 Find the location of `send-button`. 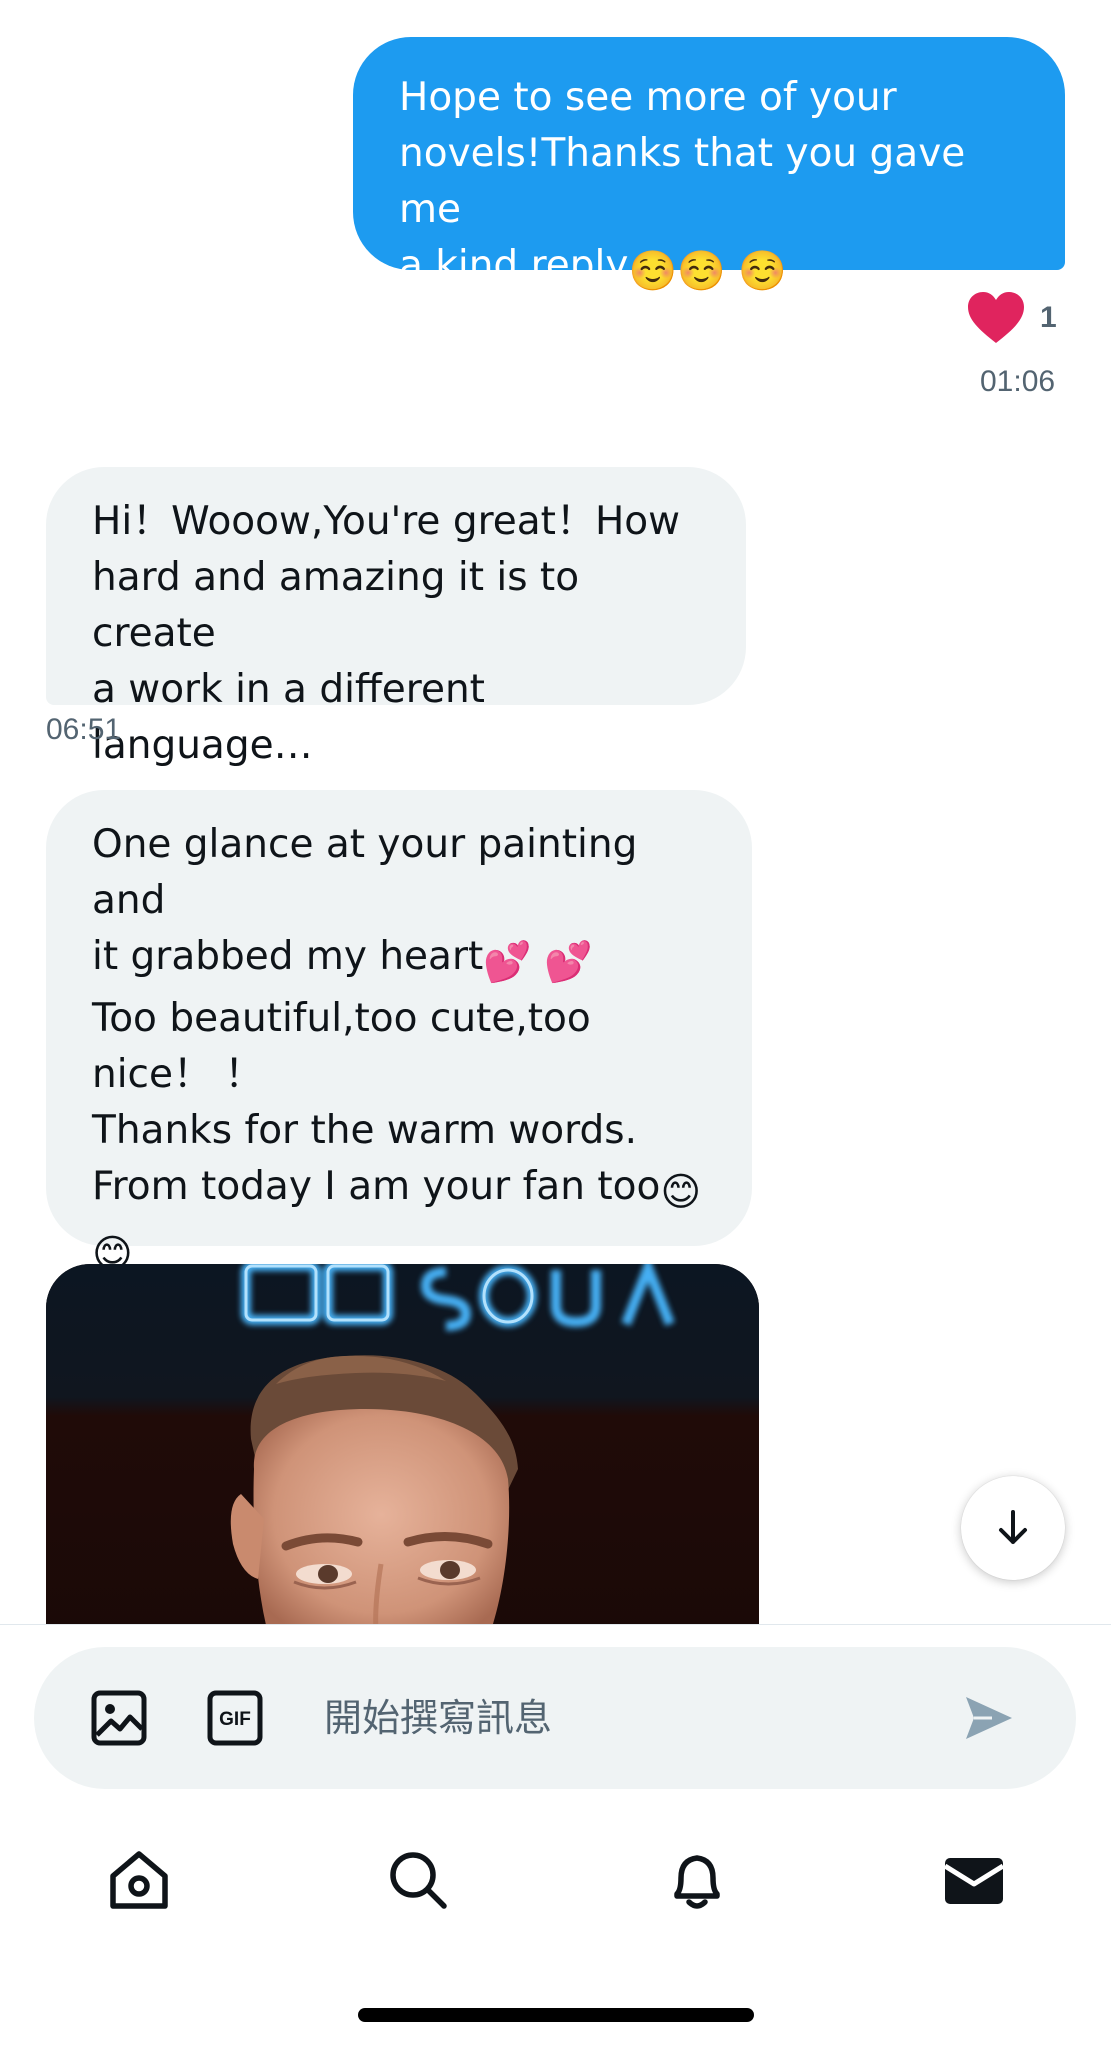

send-button is located at coordinates (989, 1718).